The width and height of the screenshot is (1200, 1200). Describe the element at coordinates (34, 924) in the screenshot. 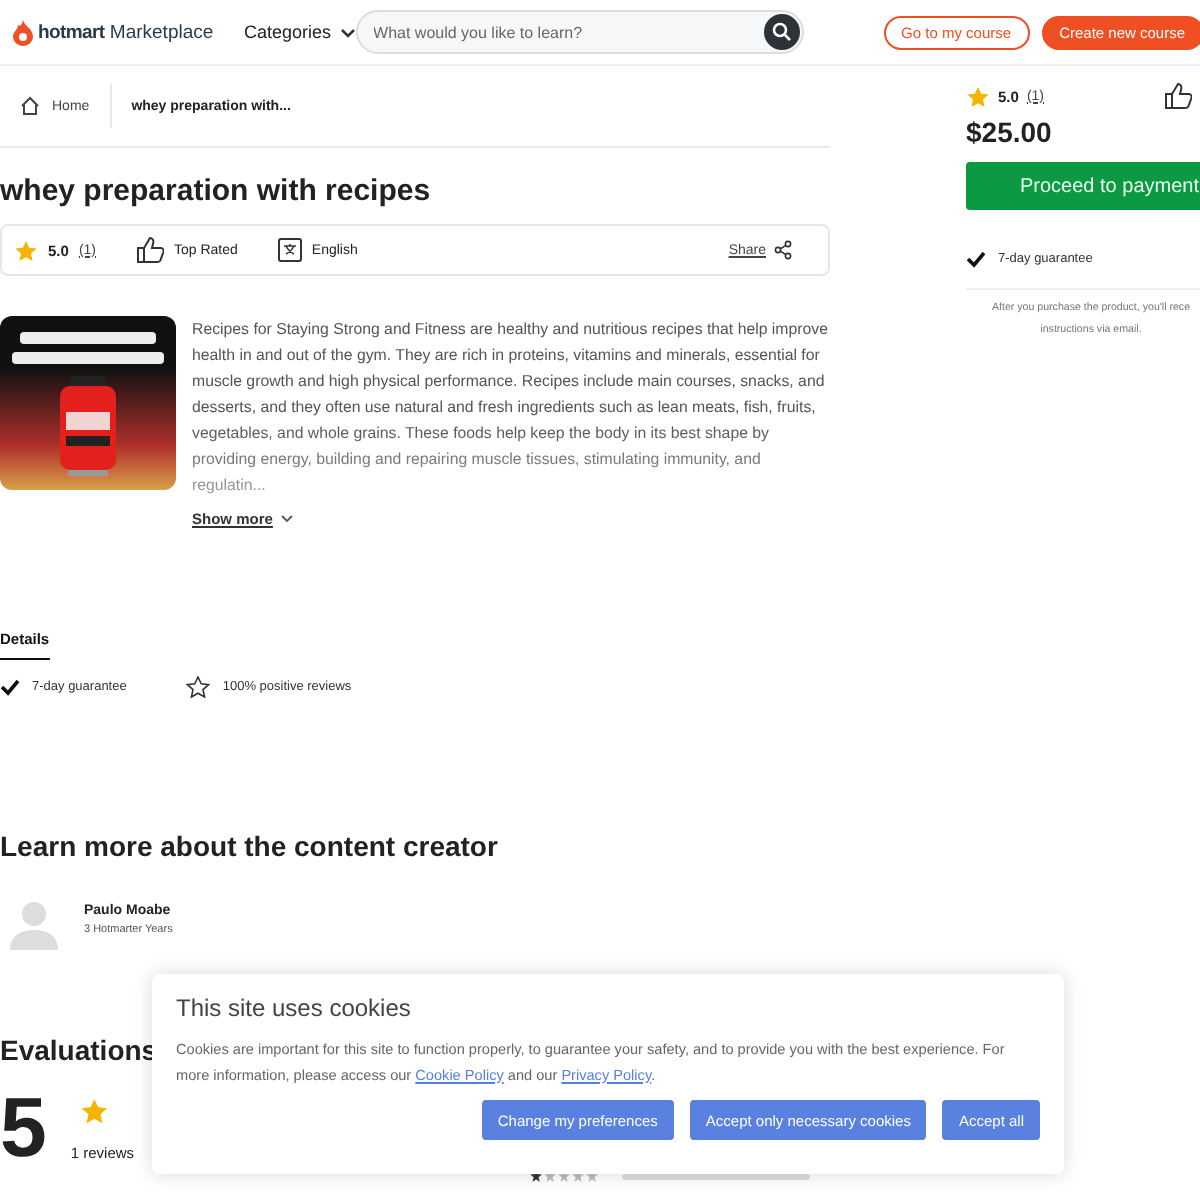

I see `avatar-icon` at that location.